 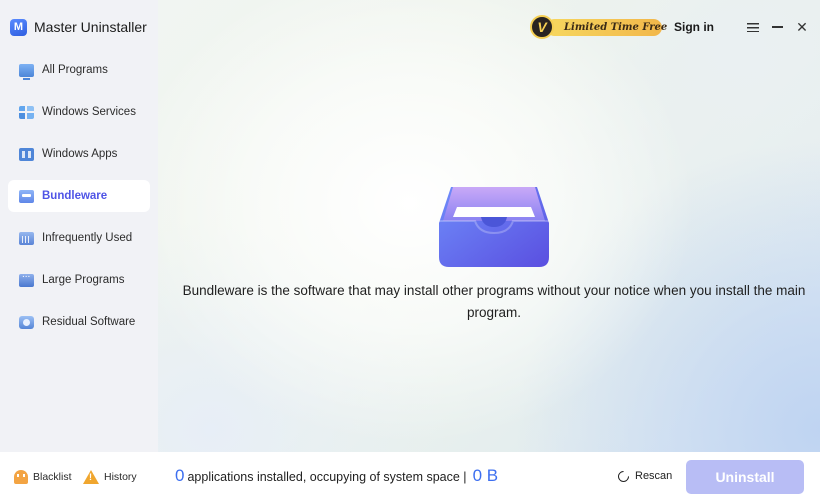 What do you see at coordinates (120, 477) in the screenshot?
I see `history-label: History` at bounding box center [120, 477].